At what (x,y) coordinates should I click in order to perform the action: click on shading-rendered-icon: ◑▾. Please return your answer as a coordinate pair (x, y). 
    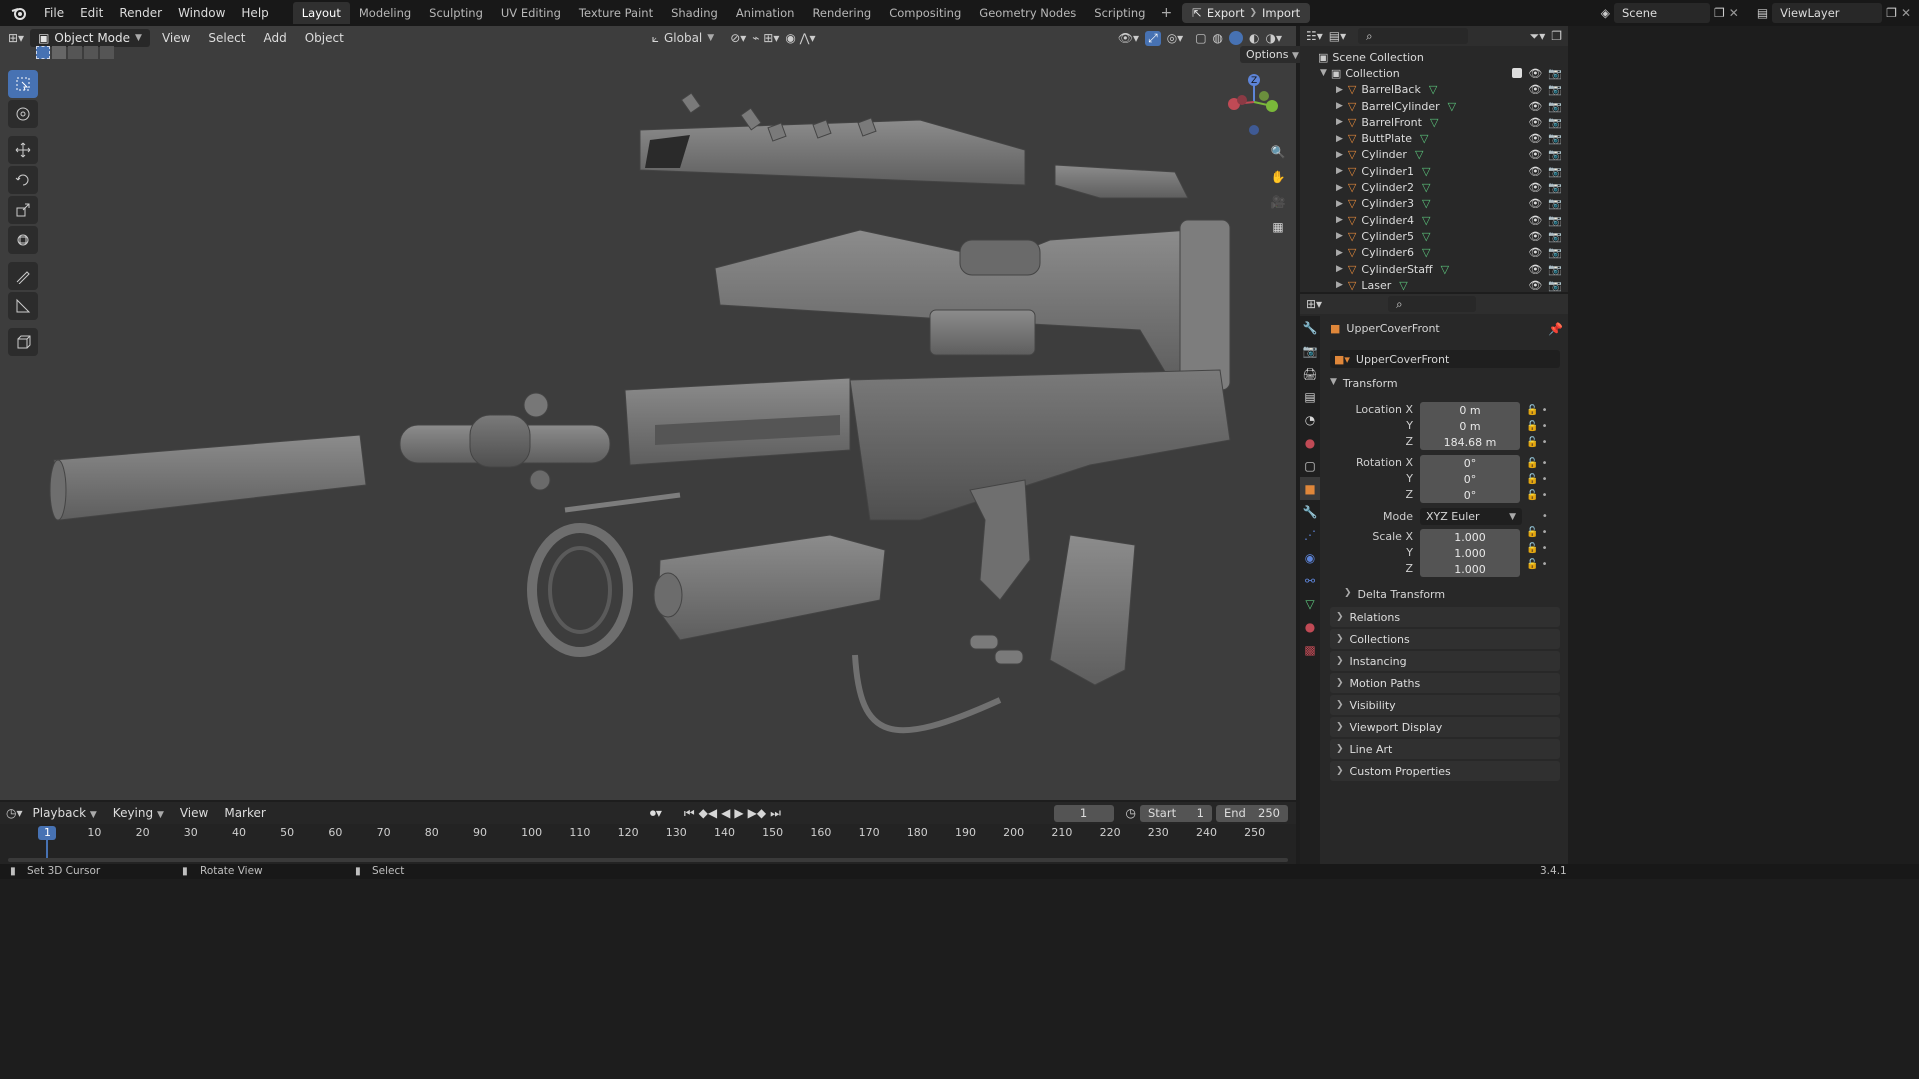
    Looking at the image, I should click on (1274, 38).